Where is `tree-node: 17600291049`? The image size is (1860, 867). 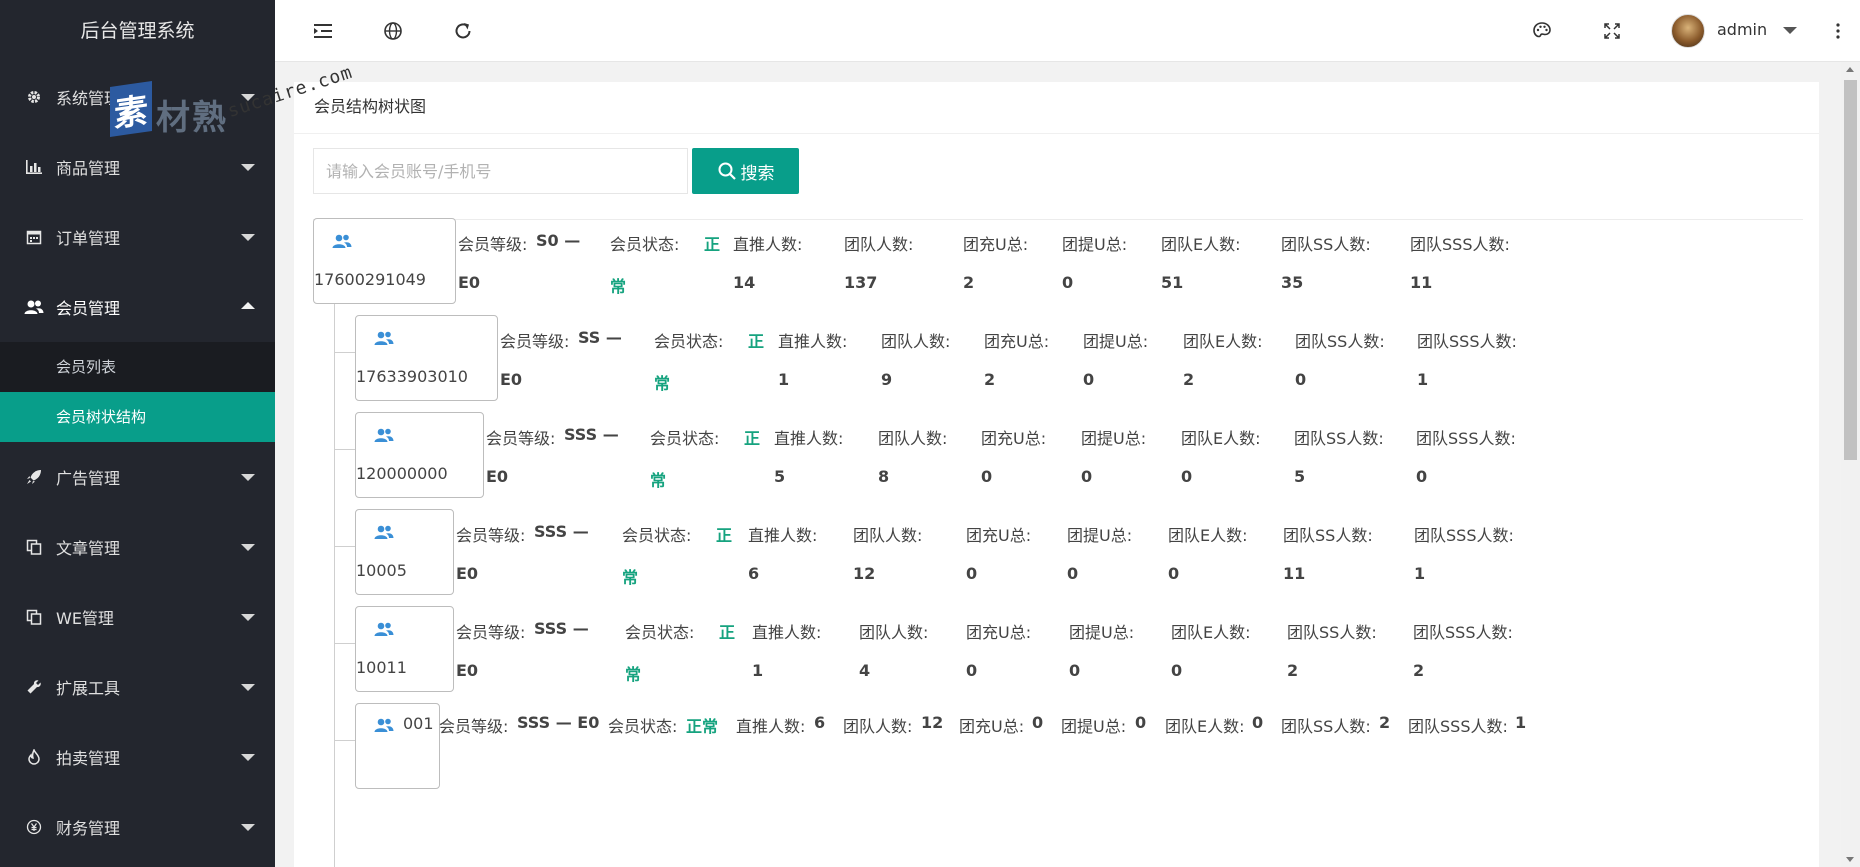 tree-node: 17600291049 is located at coordinates (384, 261).